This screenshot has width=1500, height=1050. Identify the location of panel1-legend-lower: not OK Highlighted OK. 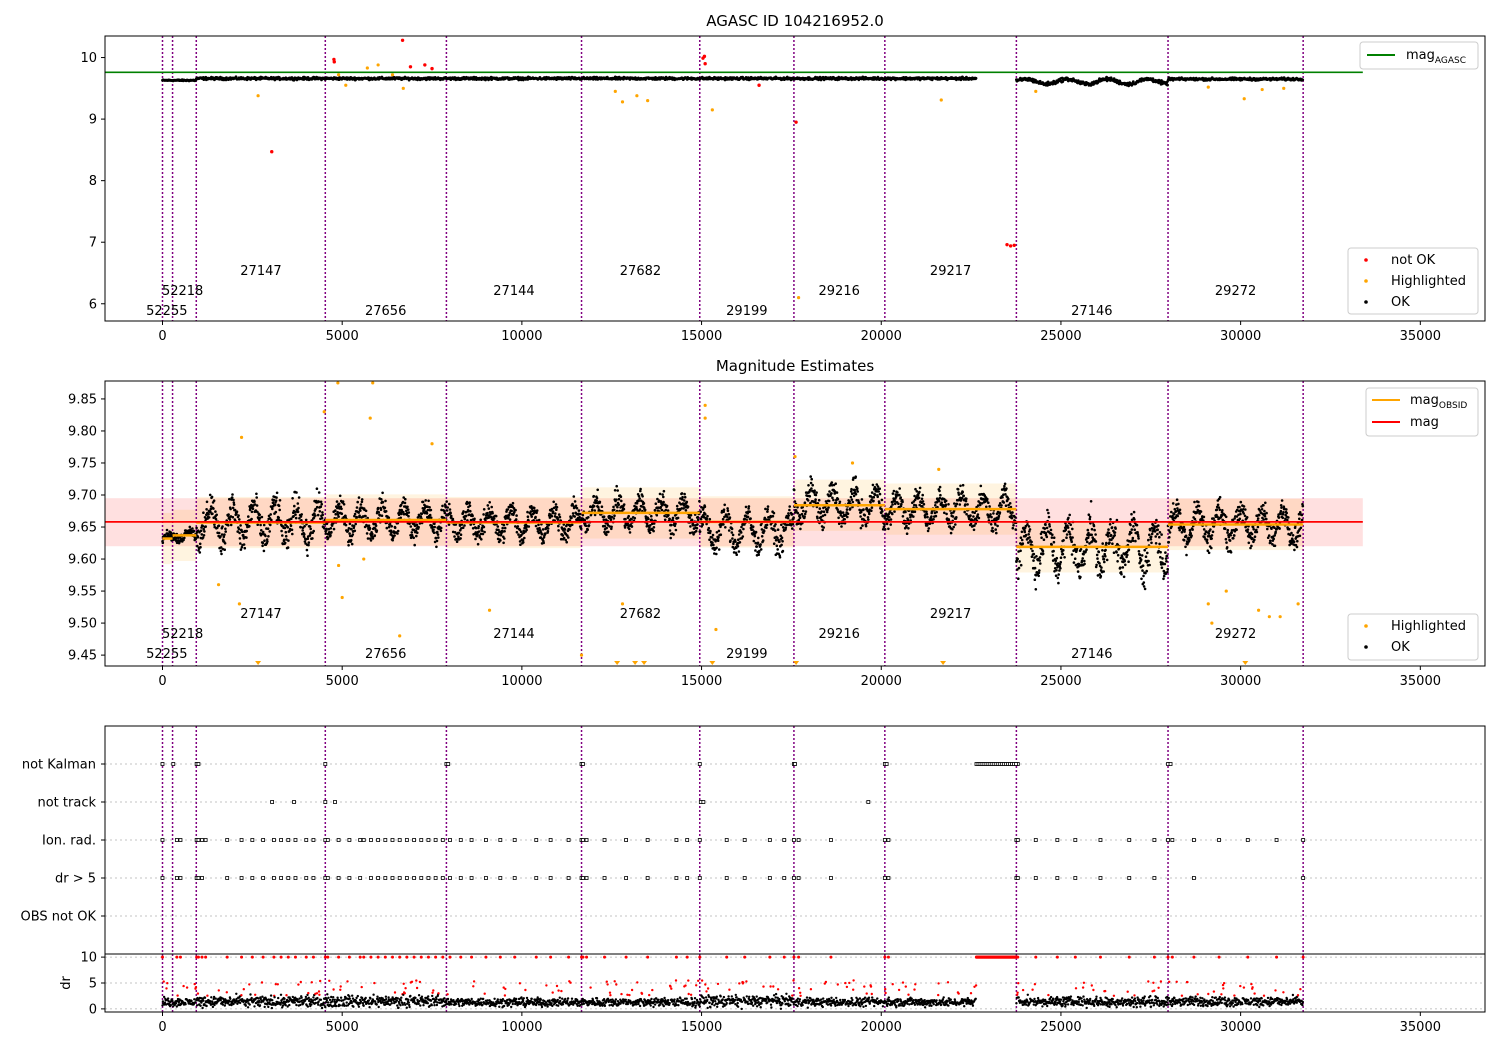
(1413, 281).